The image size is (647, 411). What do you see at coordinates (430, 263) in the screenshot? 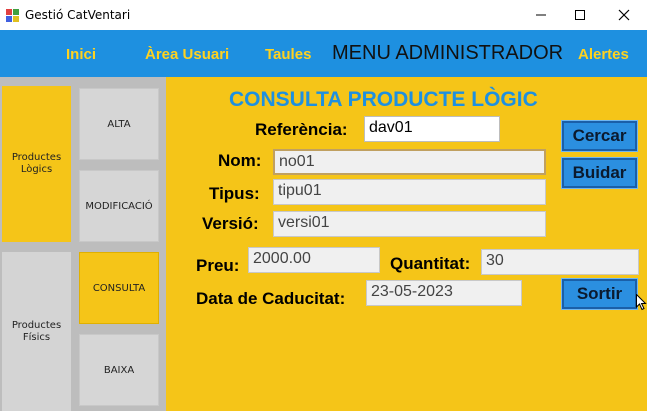
I see `quantitat-label: Quantitat:` at bounding box center [430, 263].